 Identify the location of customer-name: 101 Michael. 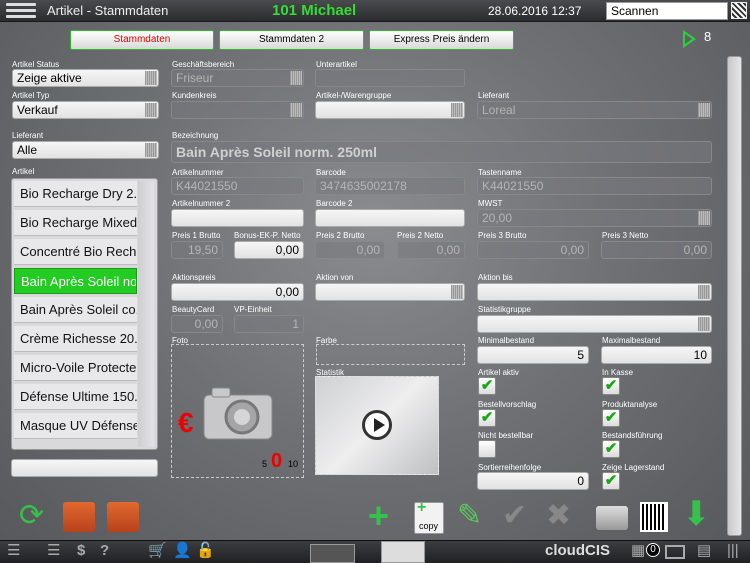
(314, 10).